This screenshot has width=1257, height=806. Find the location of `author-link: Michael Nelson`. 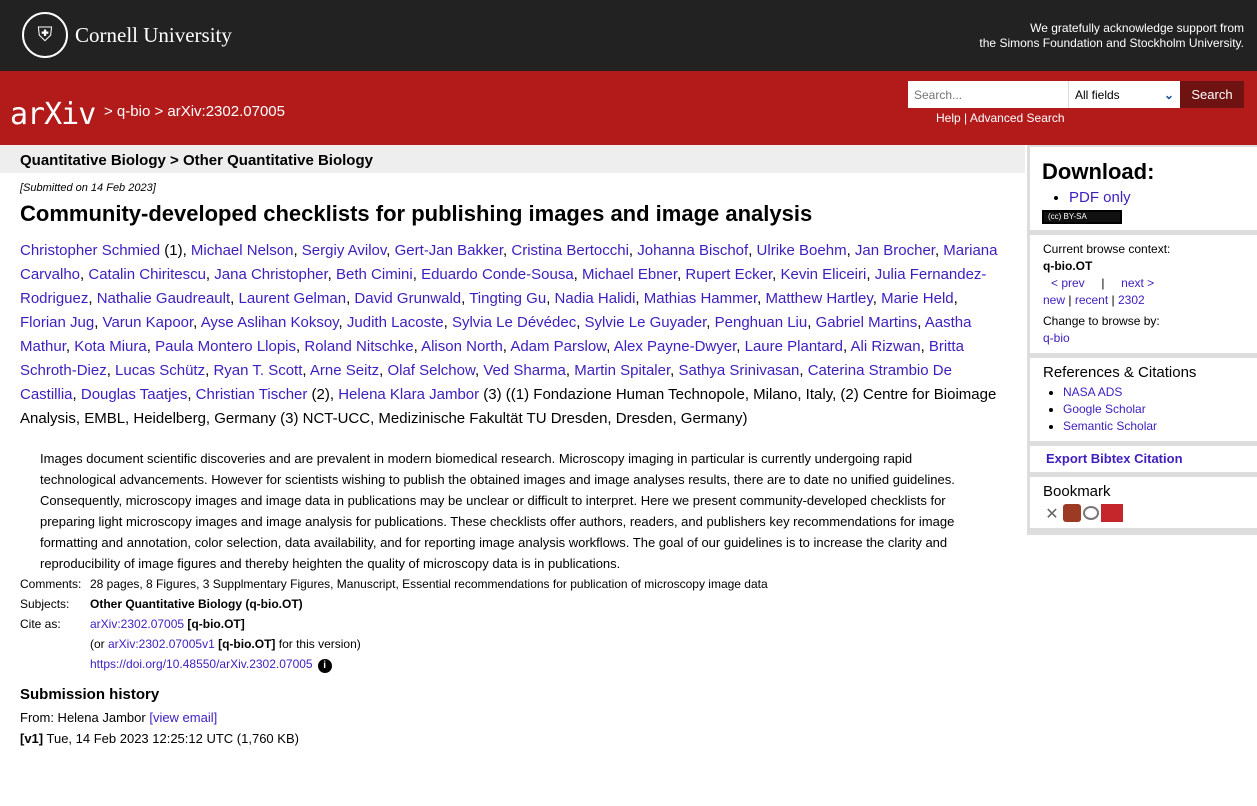

author-link: Michael Nelson is located at coordinates (242, 250).